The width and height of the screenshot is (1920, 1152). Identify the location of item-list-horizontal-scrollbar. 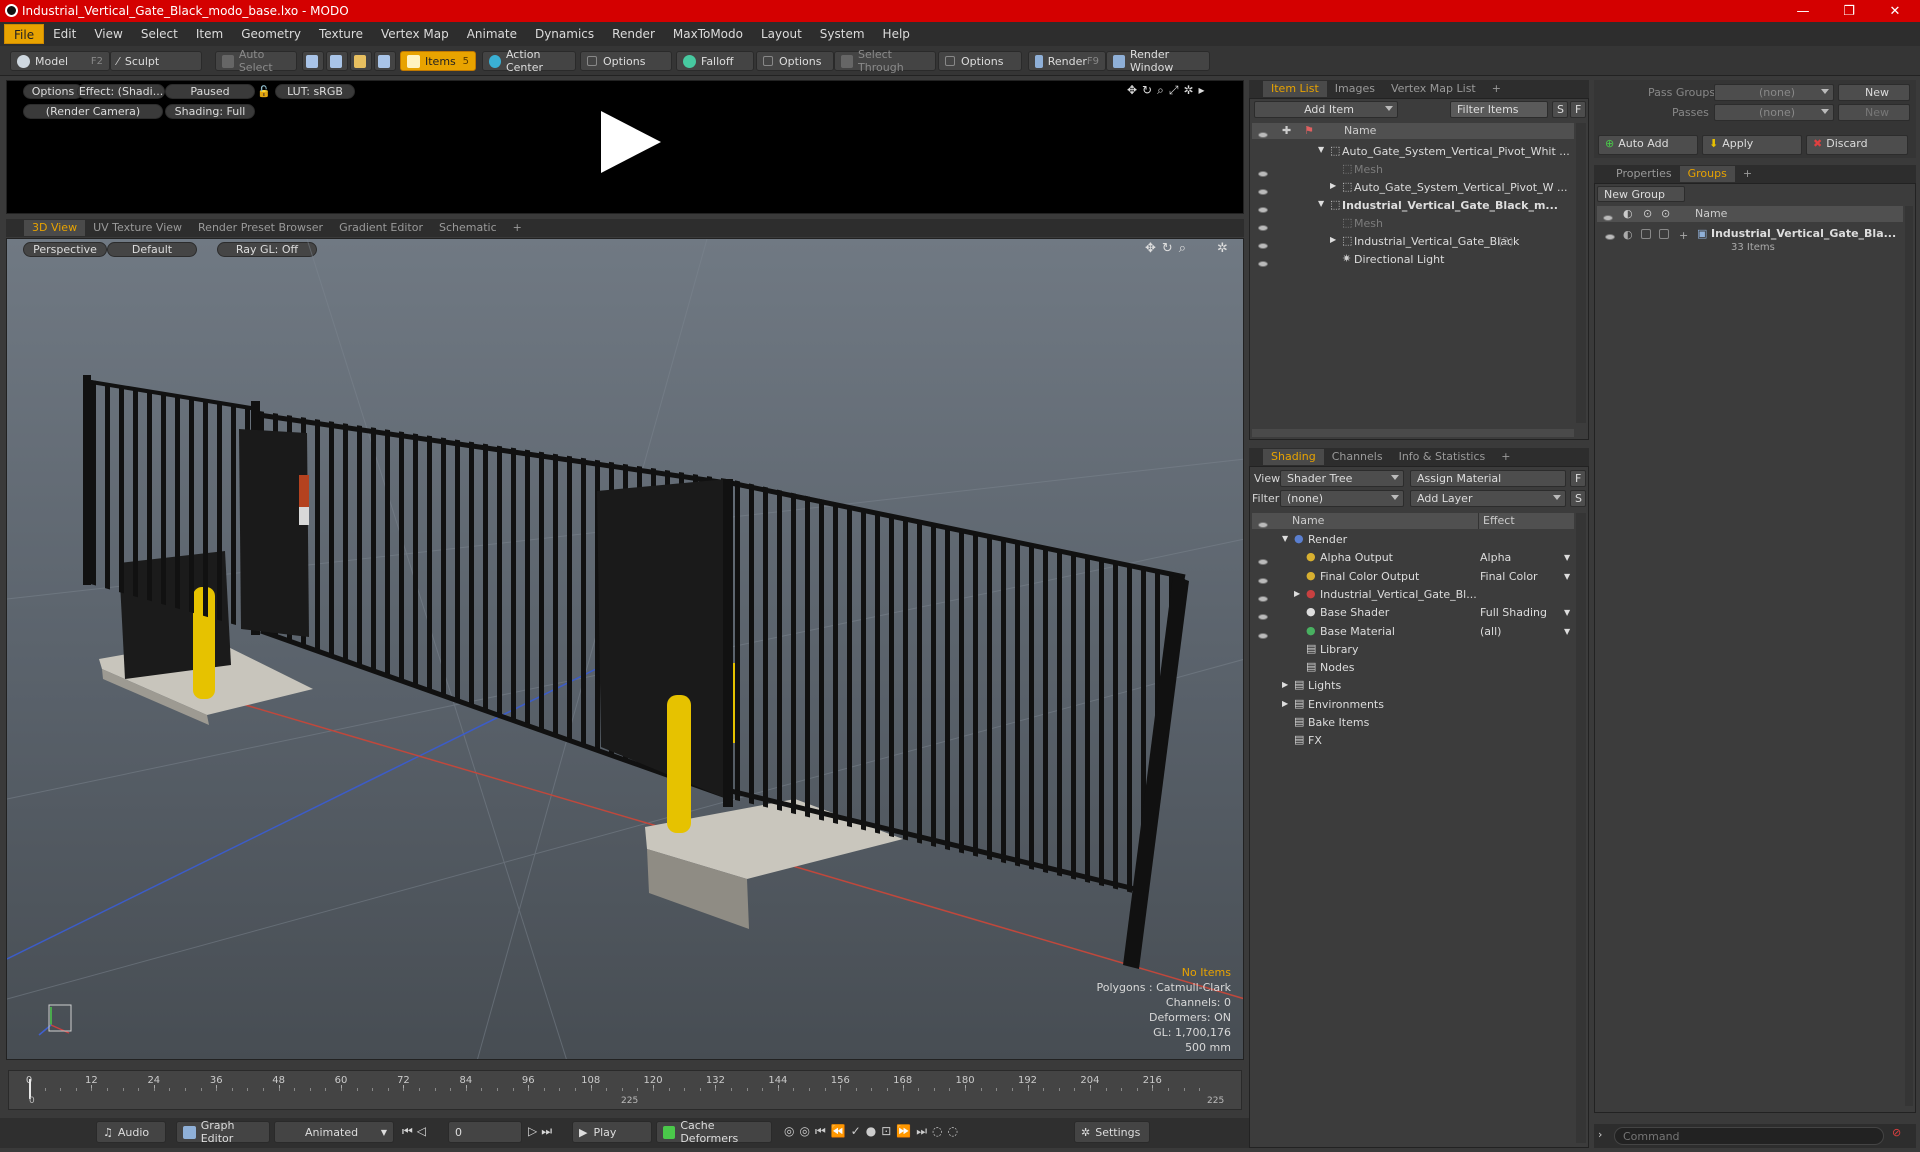
(1413, 433).